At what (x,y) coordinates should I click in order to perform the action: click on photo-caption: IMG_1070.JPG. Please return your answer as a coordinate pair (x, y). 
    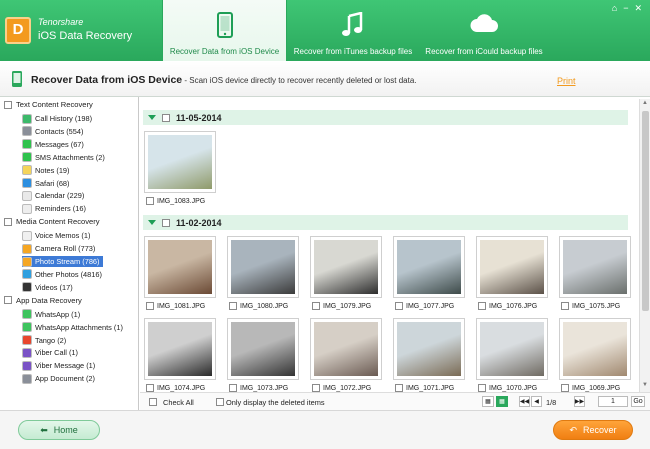
    Looking at the image, I should click on (507, 388).